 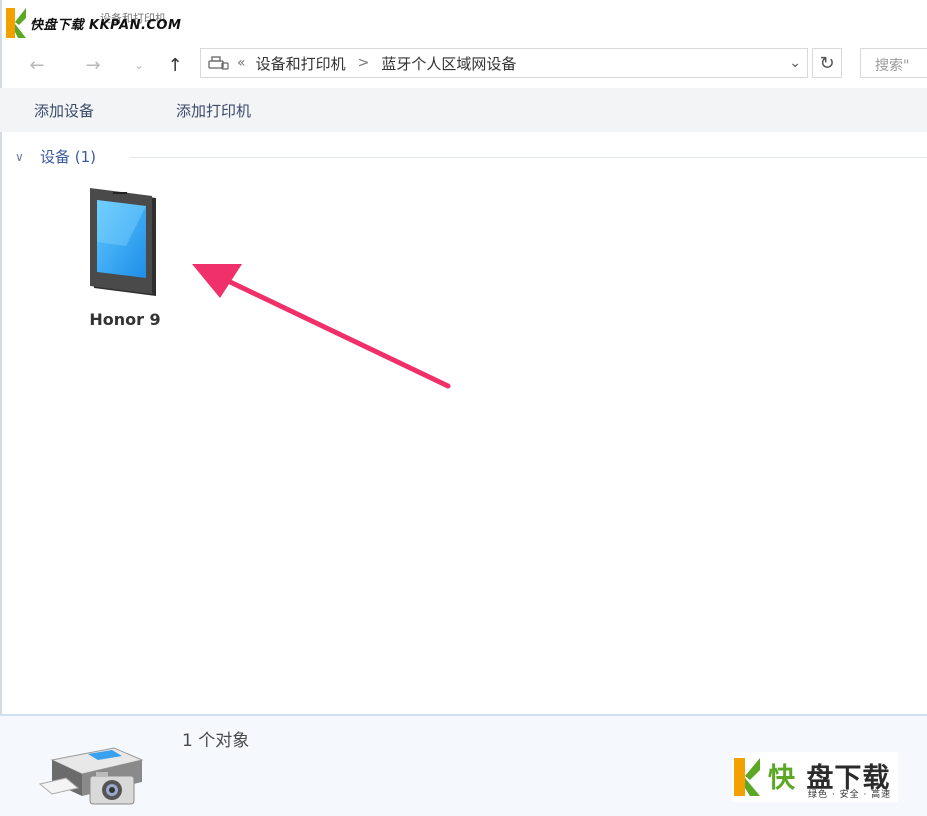 What do you see at coordinates (795, 63) in the screenshot?
I see `address-dropdown-icon: ⌄` at bounding box center [795, 63].